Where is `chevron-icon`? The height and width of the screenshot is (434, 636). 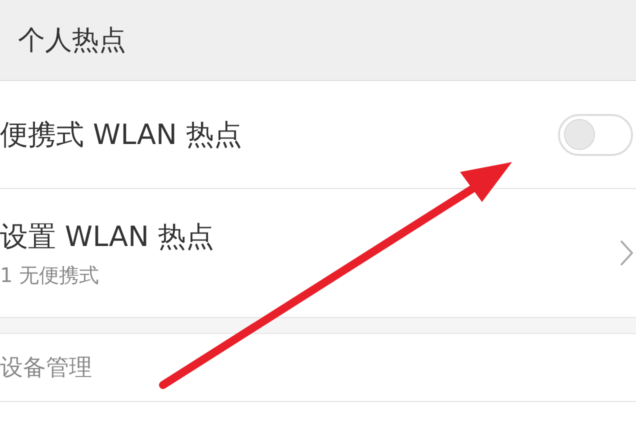 chevron-icon is located at coordinates (626, 253).